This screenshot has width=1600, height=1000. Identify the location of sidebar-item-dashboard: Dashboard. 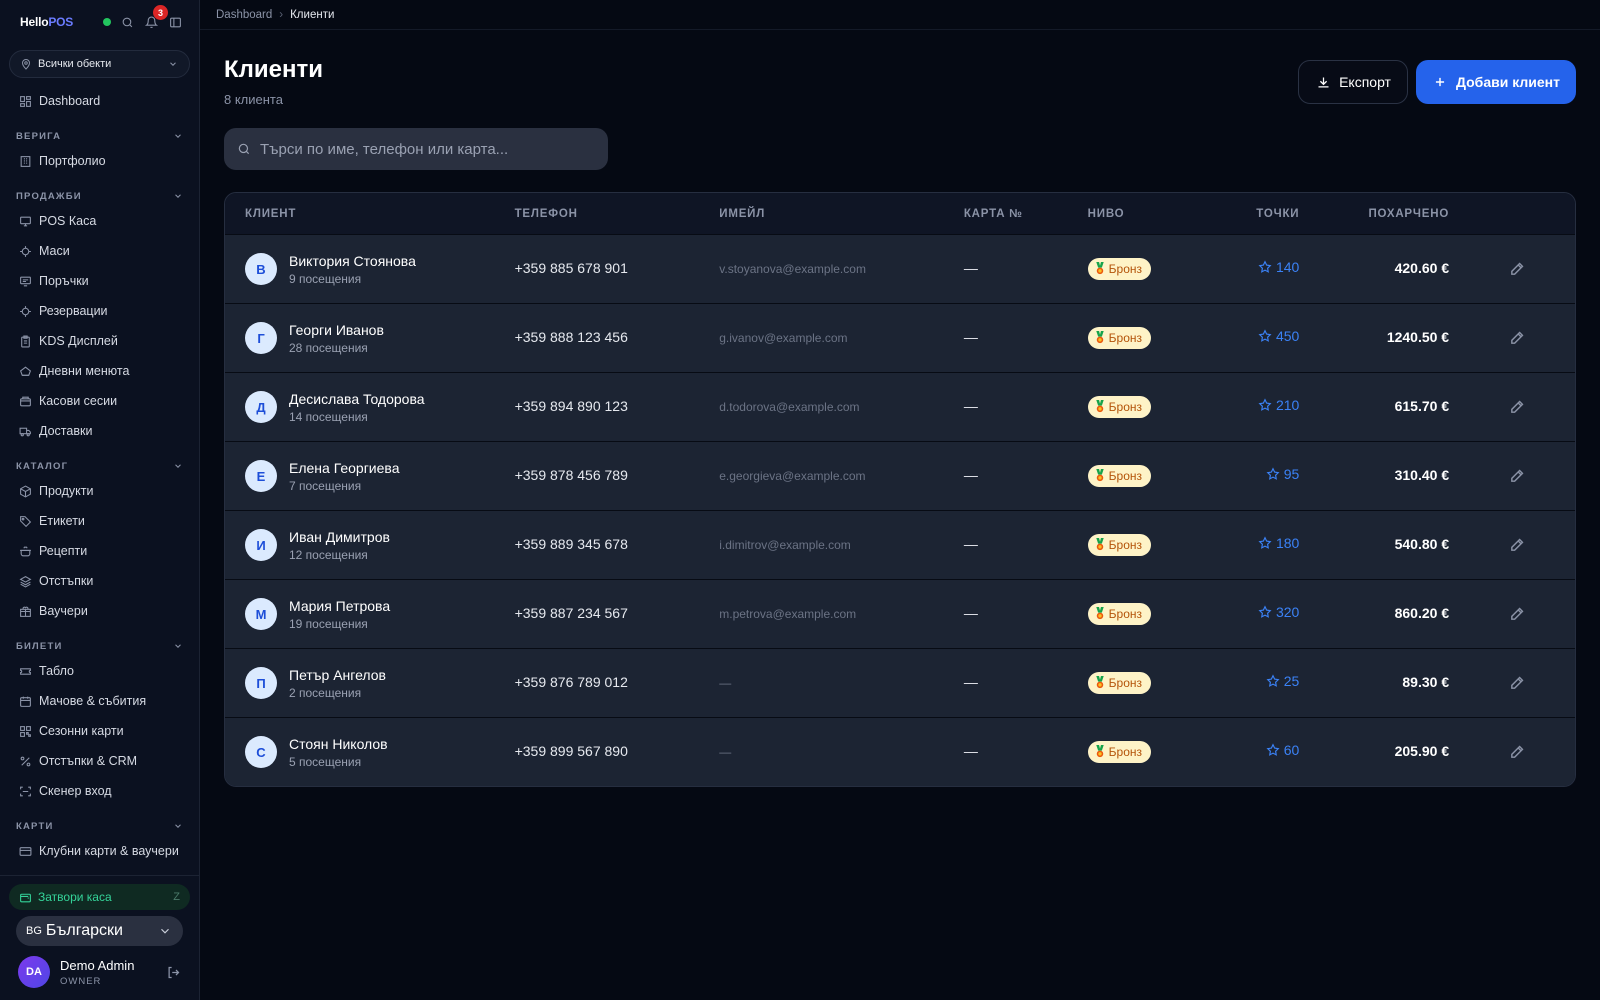
(99, 101).